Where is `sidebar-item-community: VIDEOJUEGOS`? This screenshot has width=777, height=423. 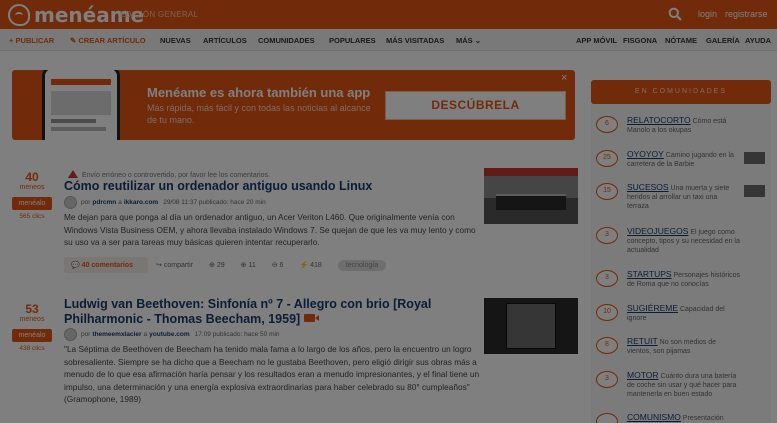 sidebar-item-community: VIDEOJUEGOS is located at coordinates (657, 231).